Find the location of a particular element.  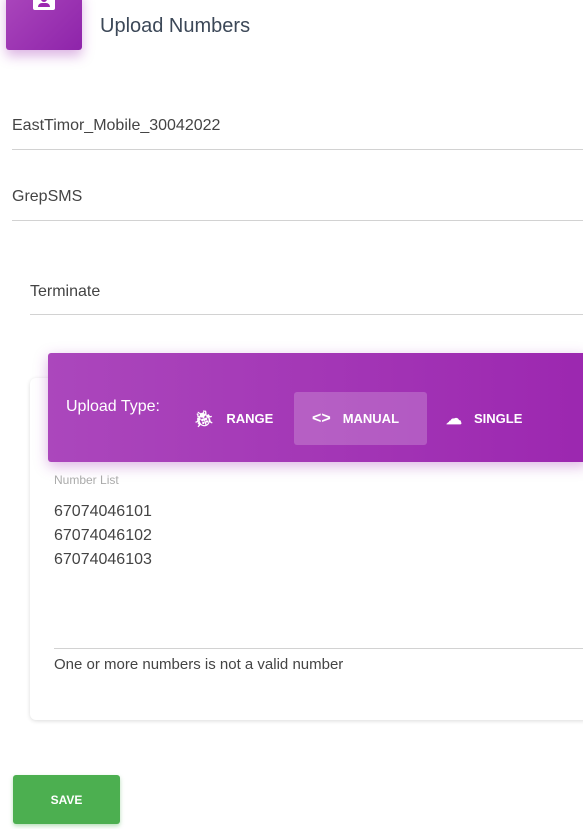

header-icon-box is located at coordinates (44, 25).